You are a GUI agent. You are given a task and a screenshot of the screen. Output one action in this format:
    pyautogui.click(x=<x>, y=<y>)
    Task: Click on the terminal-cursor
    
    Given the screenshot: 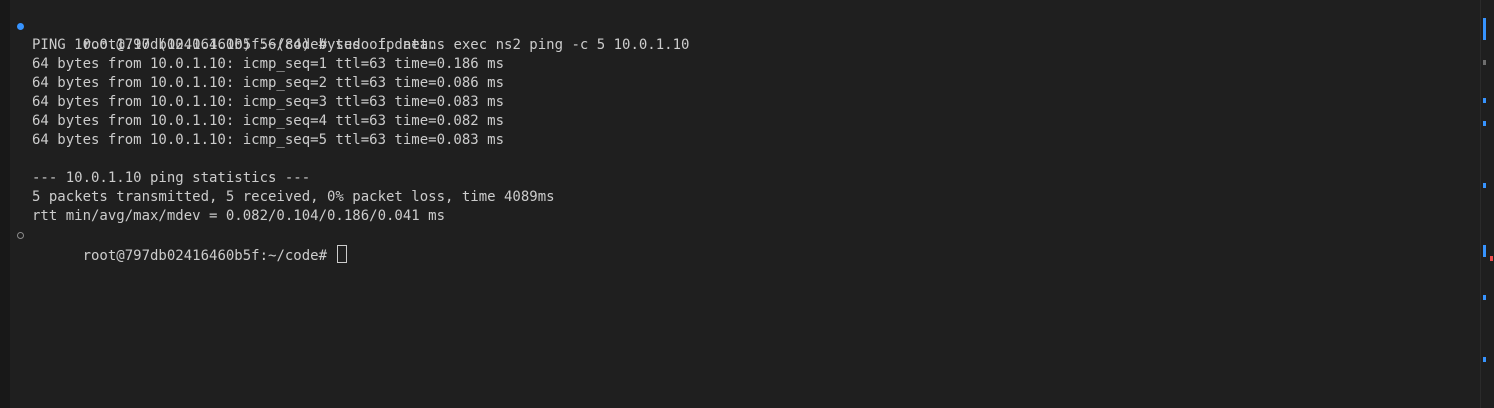 What is the action you would take?
    pyautogui.click(x=342, y=254)
    